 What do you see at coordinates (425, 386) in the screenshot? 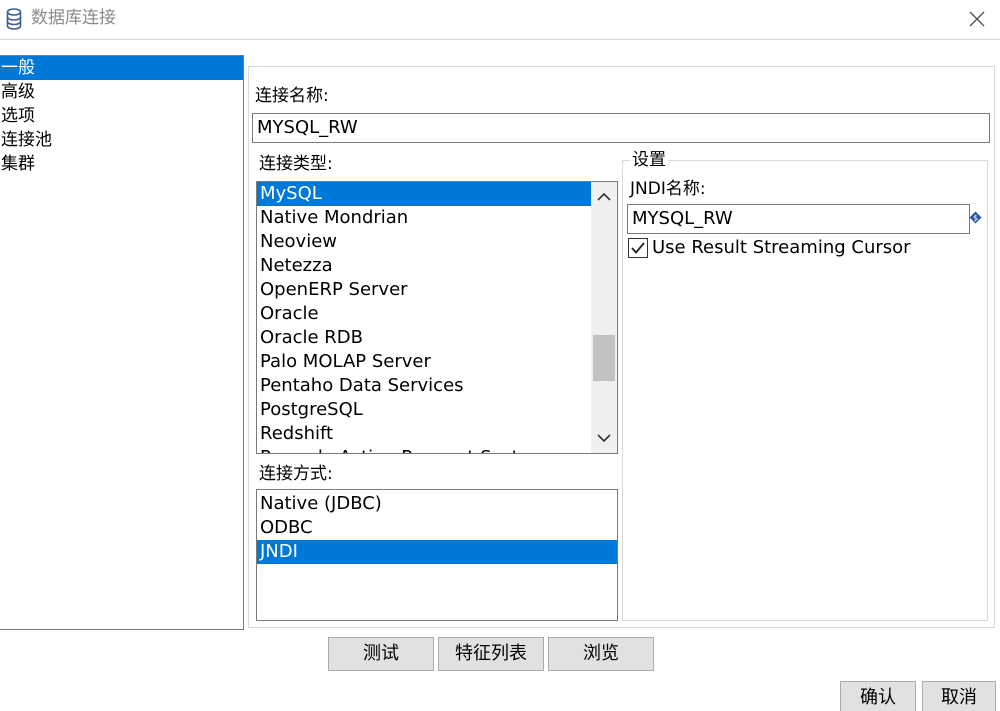
I see `list-item: Pentaho Data Services` at bounding box center [425, 386].